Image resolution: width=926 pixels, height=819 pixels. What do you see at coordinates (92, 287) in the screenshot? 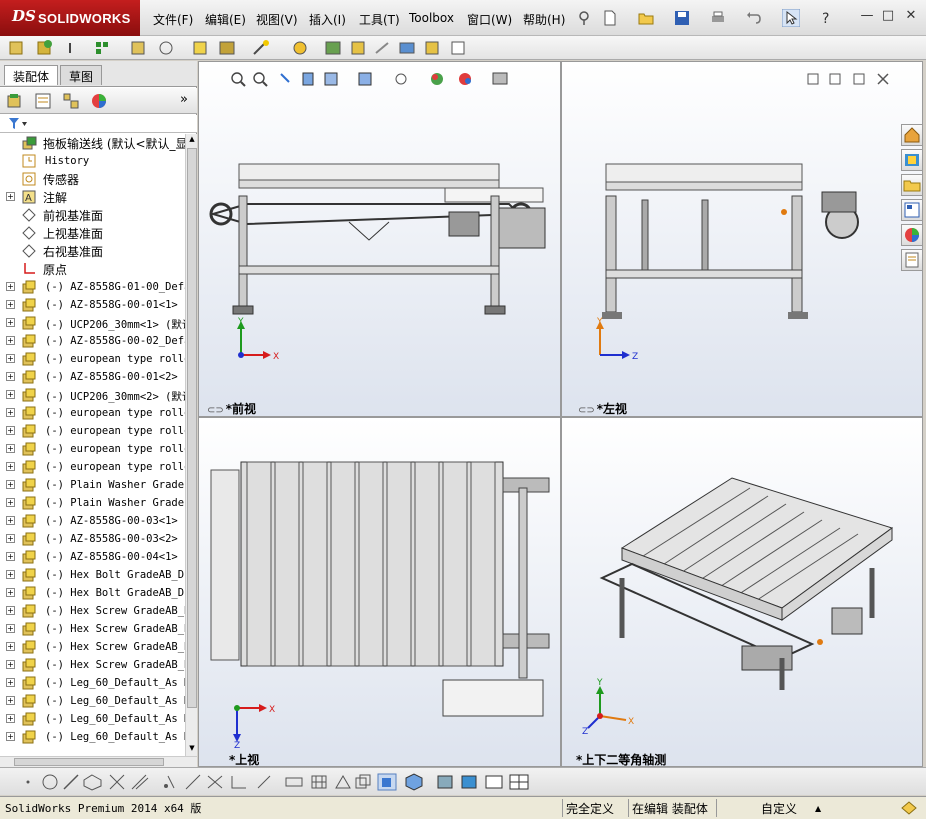
I see `tree-item: + (-) AZ-8558G-01-00_Defa` at bounding box center [92, 287].